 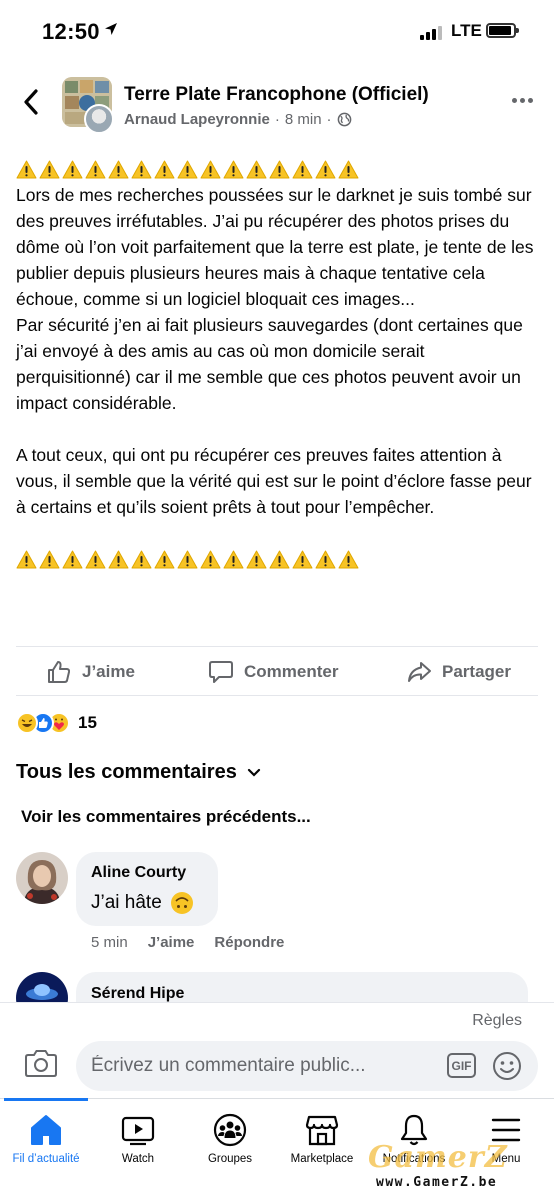 I want to click on watermark: GamerZ www.GamerZ.be, so click(x=451, y=1166).